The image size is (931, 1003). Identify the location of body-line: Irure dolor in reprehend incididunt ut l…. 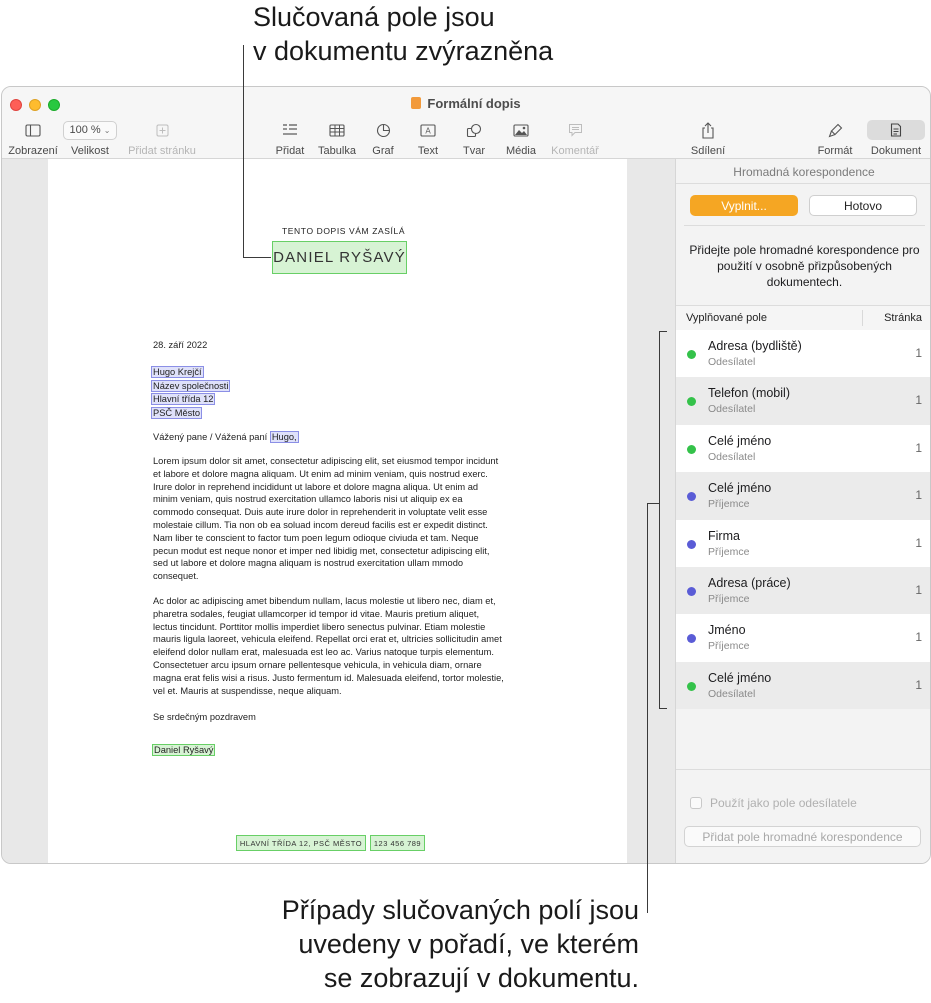
(316, 486).